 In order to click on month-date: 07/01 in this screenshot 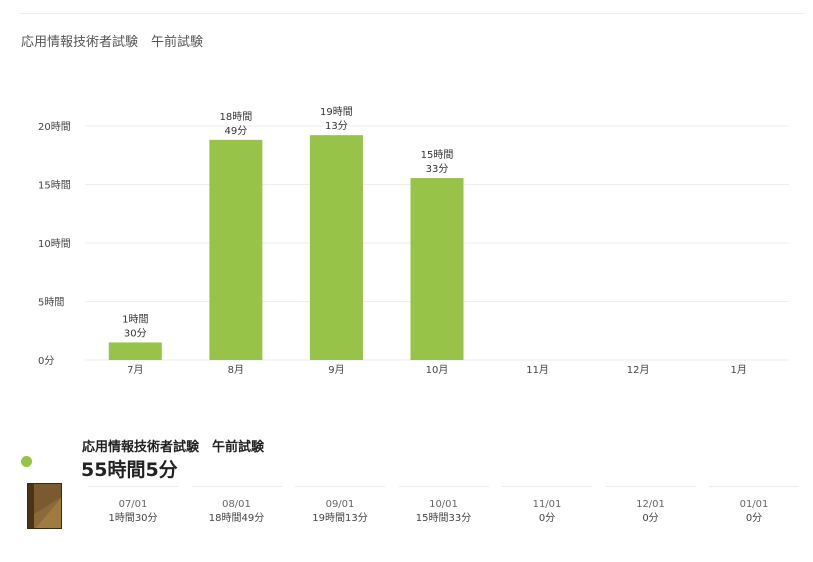, I will do `click(133, 504)`.